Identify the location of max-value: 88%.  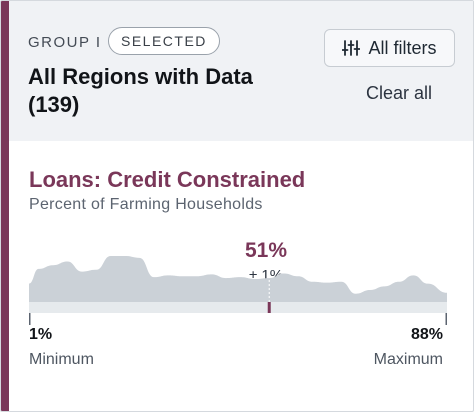
(426, 334).